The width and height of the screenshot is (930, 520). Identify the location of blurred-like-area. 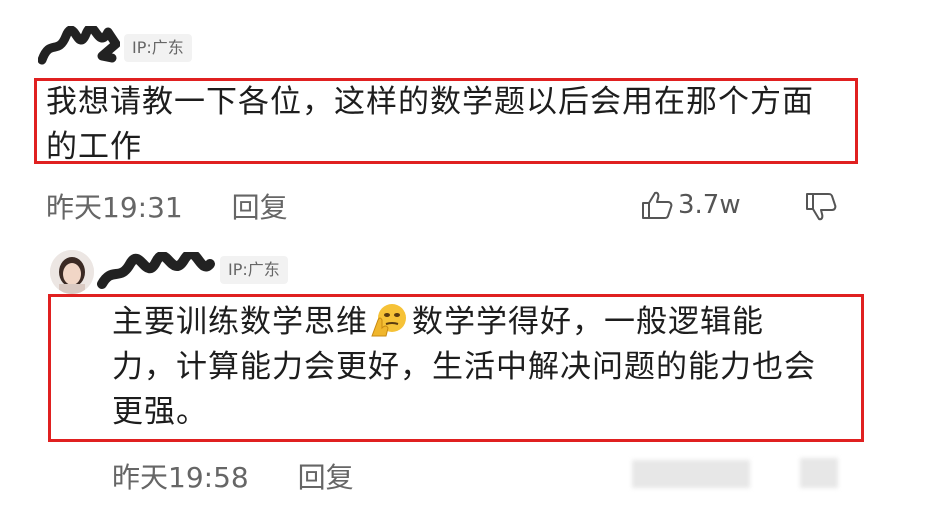
(691, 474).